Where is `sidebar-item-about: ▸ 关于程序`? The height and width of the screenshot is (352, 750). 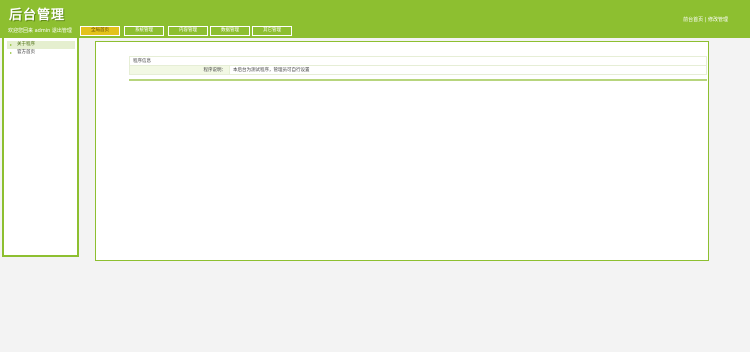 sidebar-item-about: ▸ 关于程序 is located at coordinates (41, 45).